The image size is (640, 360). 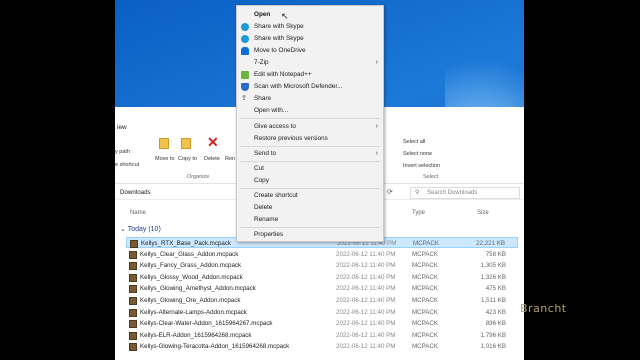 I want to click on notepad-icon, so click(x=245, y=75).